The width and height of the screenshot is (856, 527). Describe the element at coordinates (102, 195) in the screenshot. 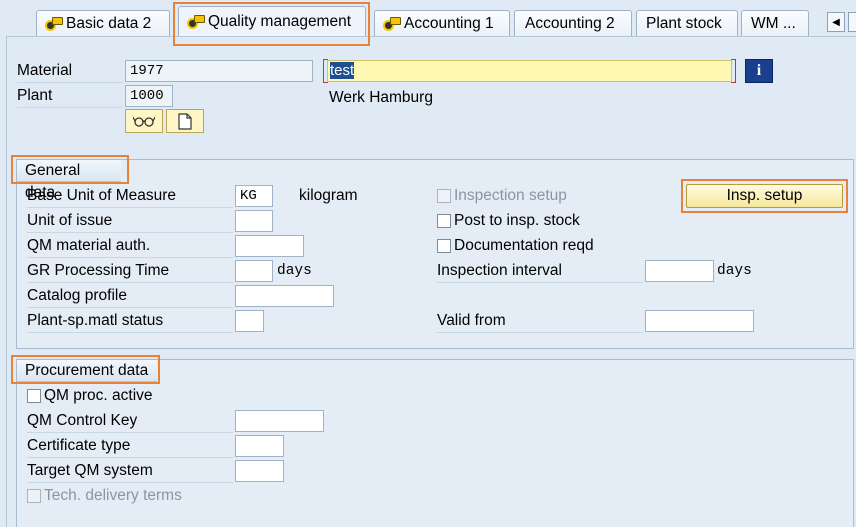

I see `base-uom-label: Base Unit of Measure` at that location.